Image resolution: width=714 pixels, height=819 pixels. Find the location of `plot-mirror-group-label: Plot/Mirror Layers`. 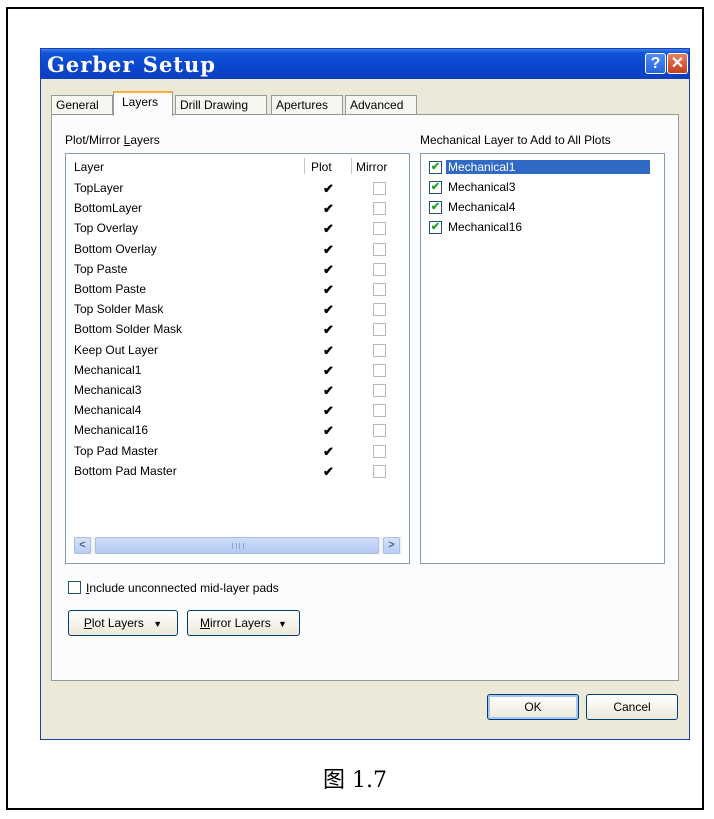

plot-mirror-group-label: Plot/Mirror Layers is located at coordinates (112, 140).